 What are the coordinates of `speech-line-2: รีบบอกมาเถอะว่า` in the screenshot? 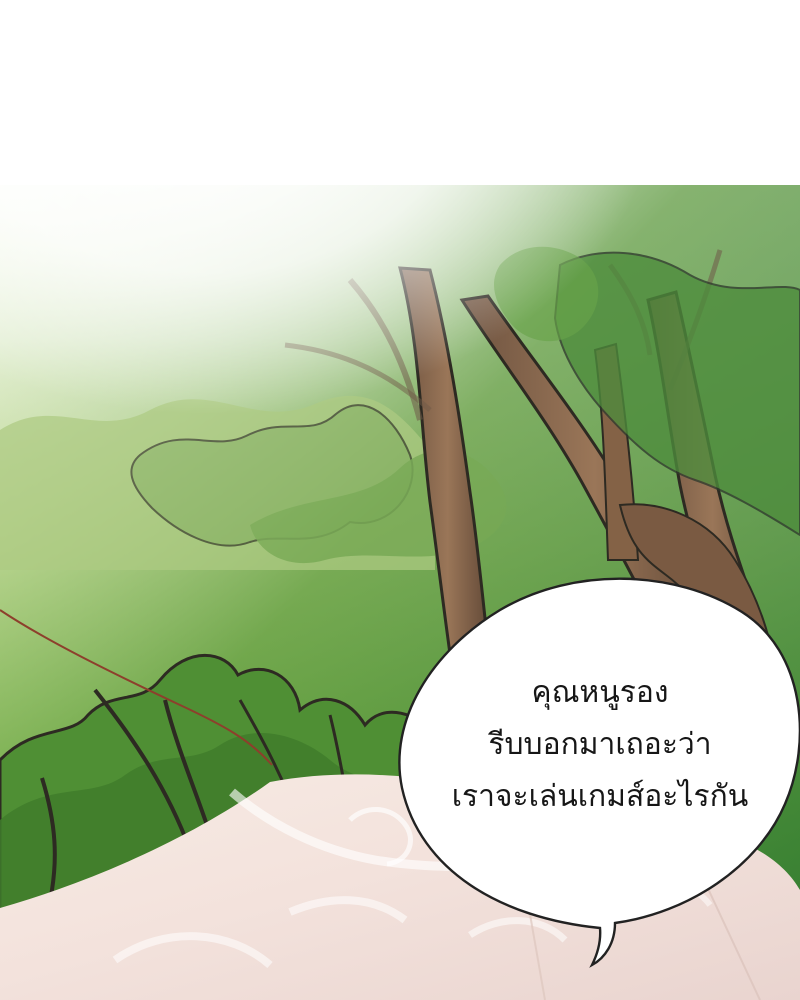 It's located at (600, 744).